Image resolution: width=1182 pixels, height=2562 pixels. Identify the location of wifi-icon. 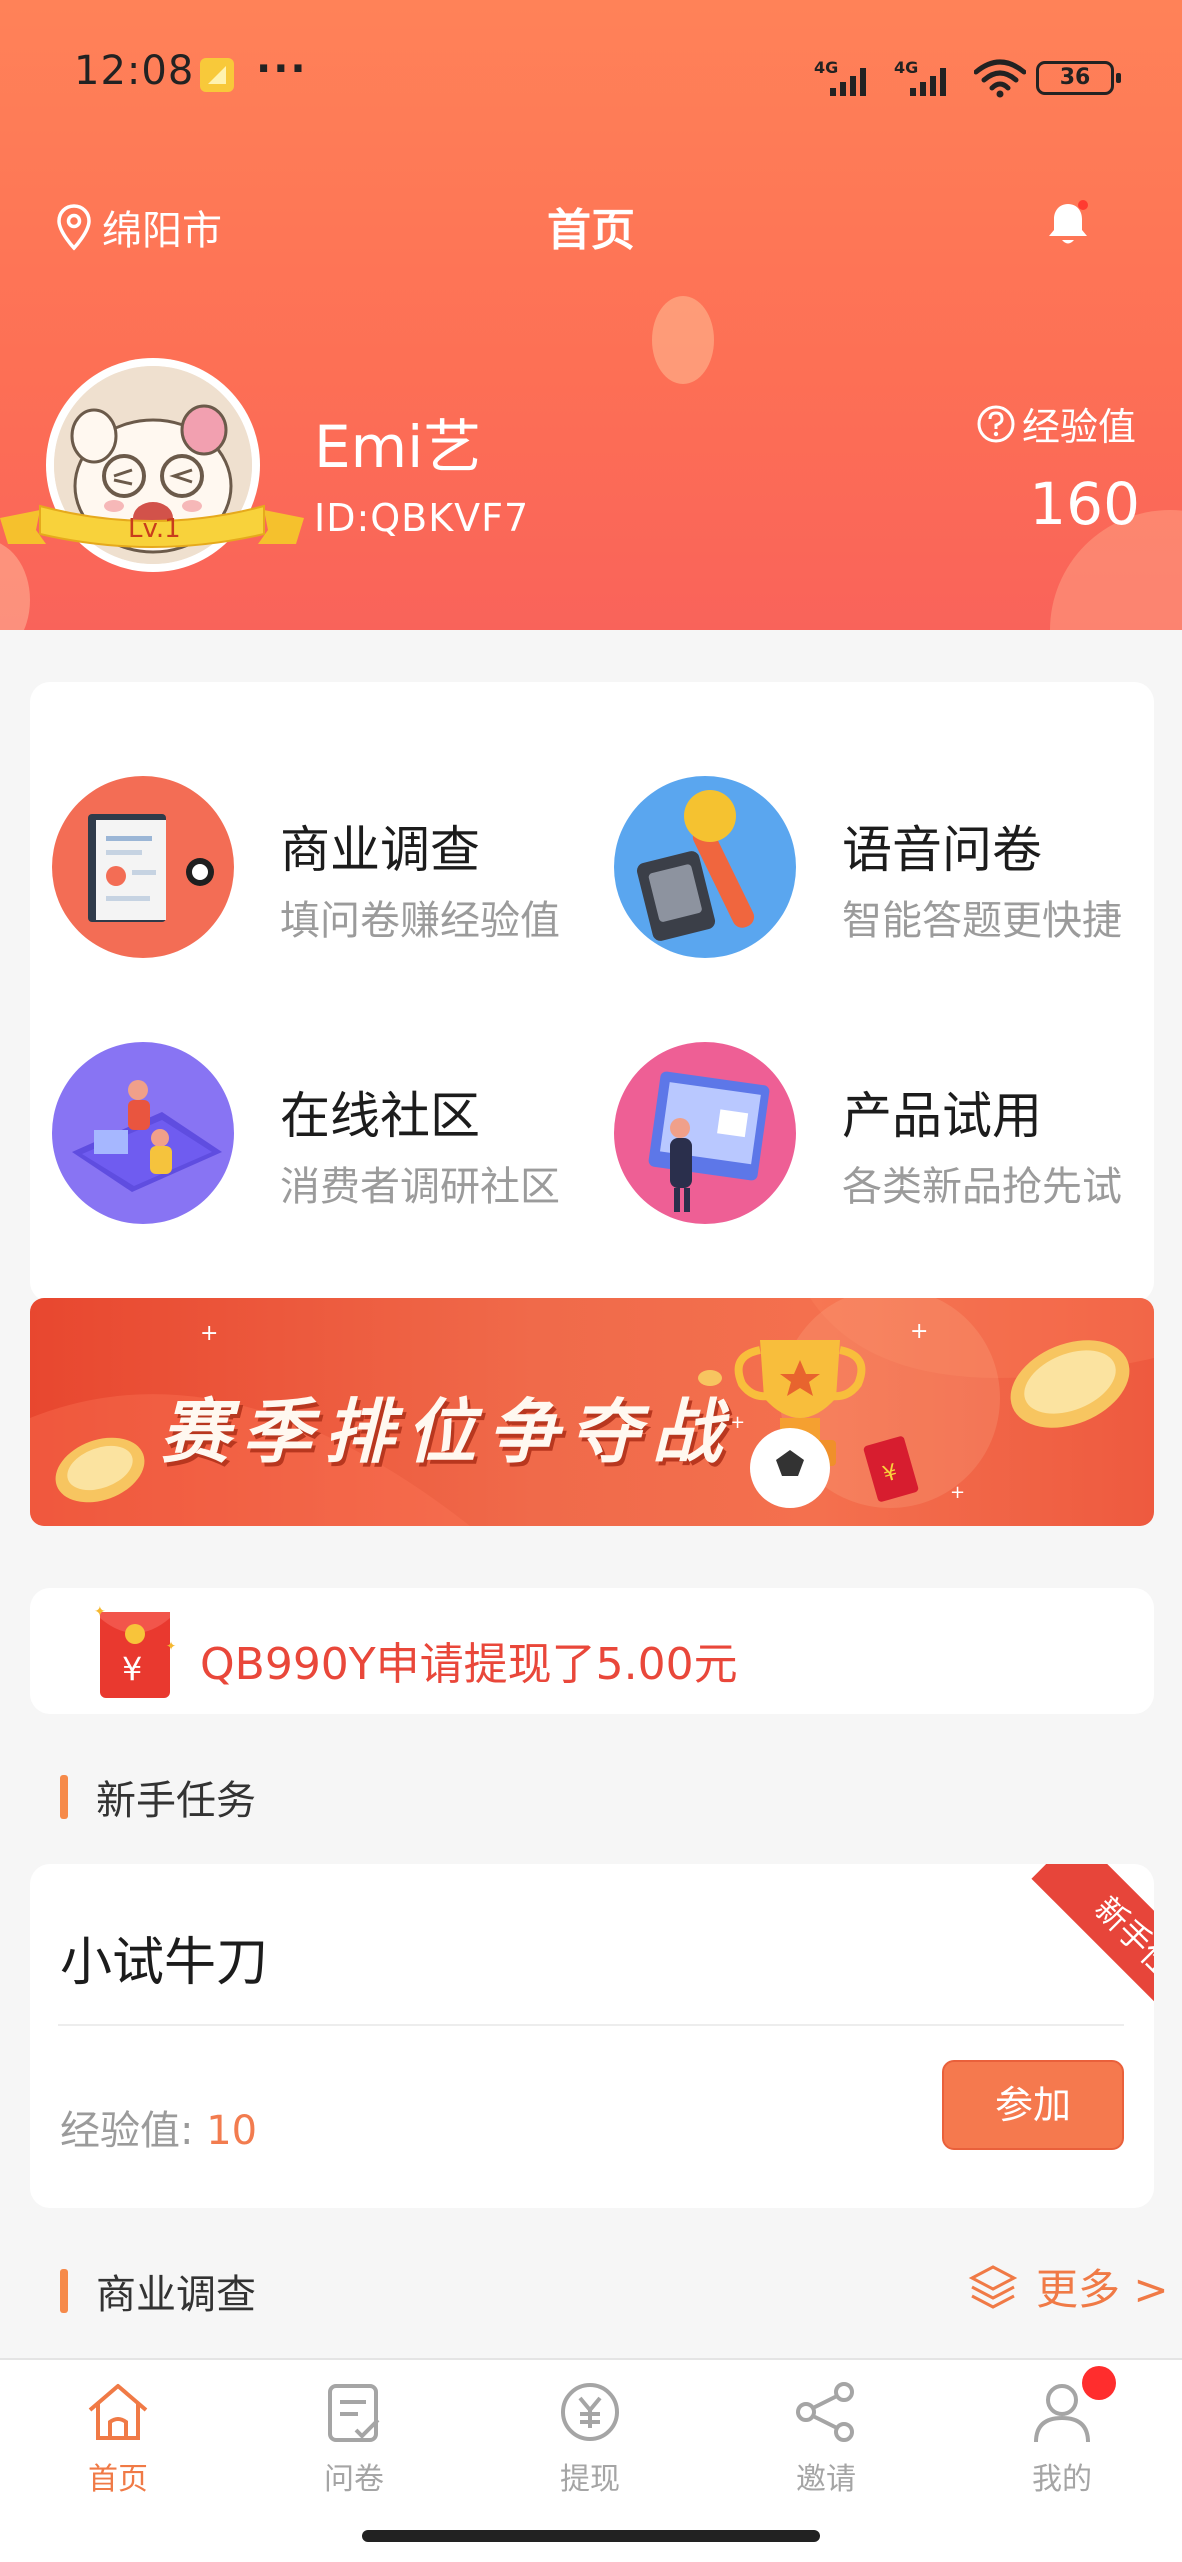
(1000, 78).